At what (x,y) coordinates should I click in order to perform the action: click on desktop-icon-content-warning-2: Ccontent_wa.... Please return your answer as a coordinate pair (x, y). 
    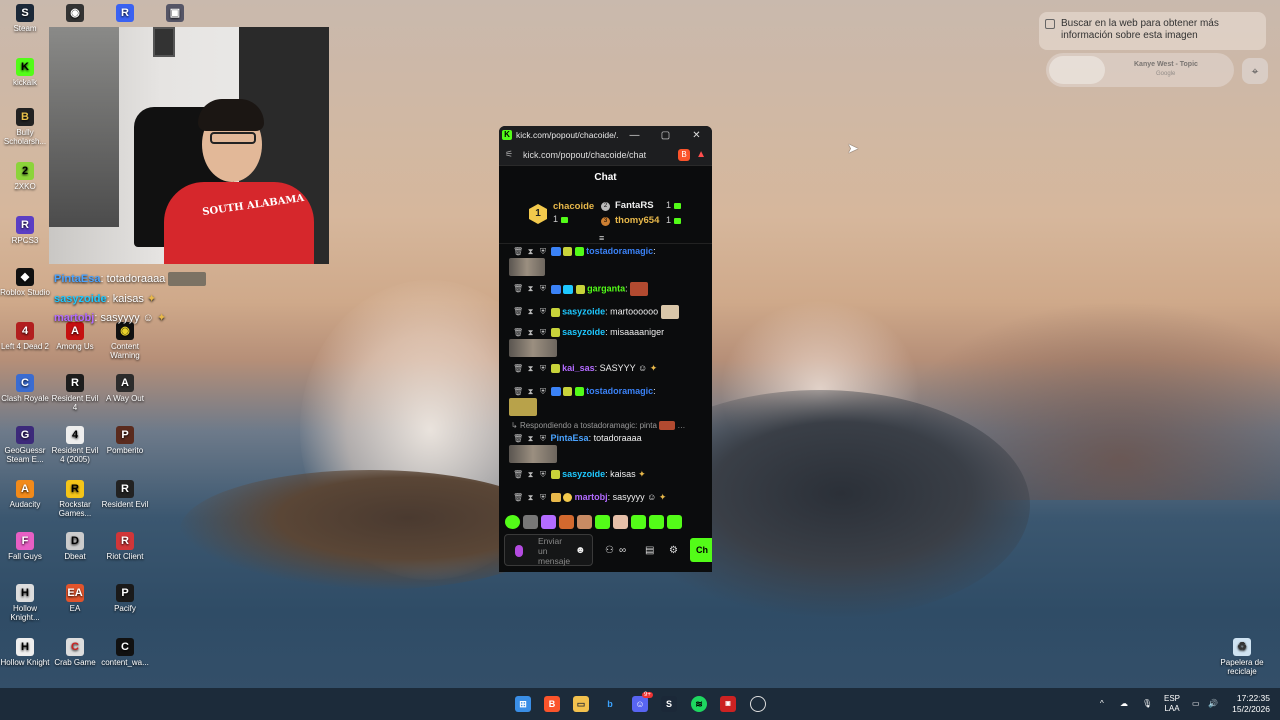
    Looking at the image, I should click on (125, 652).